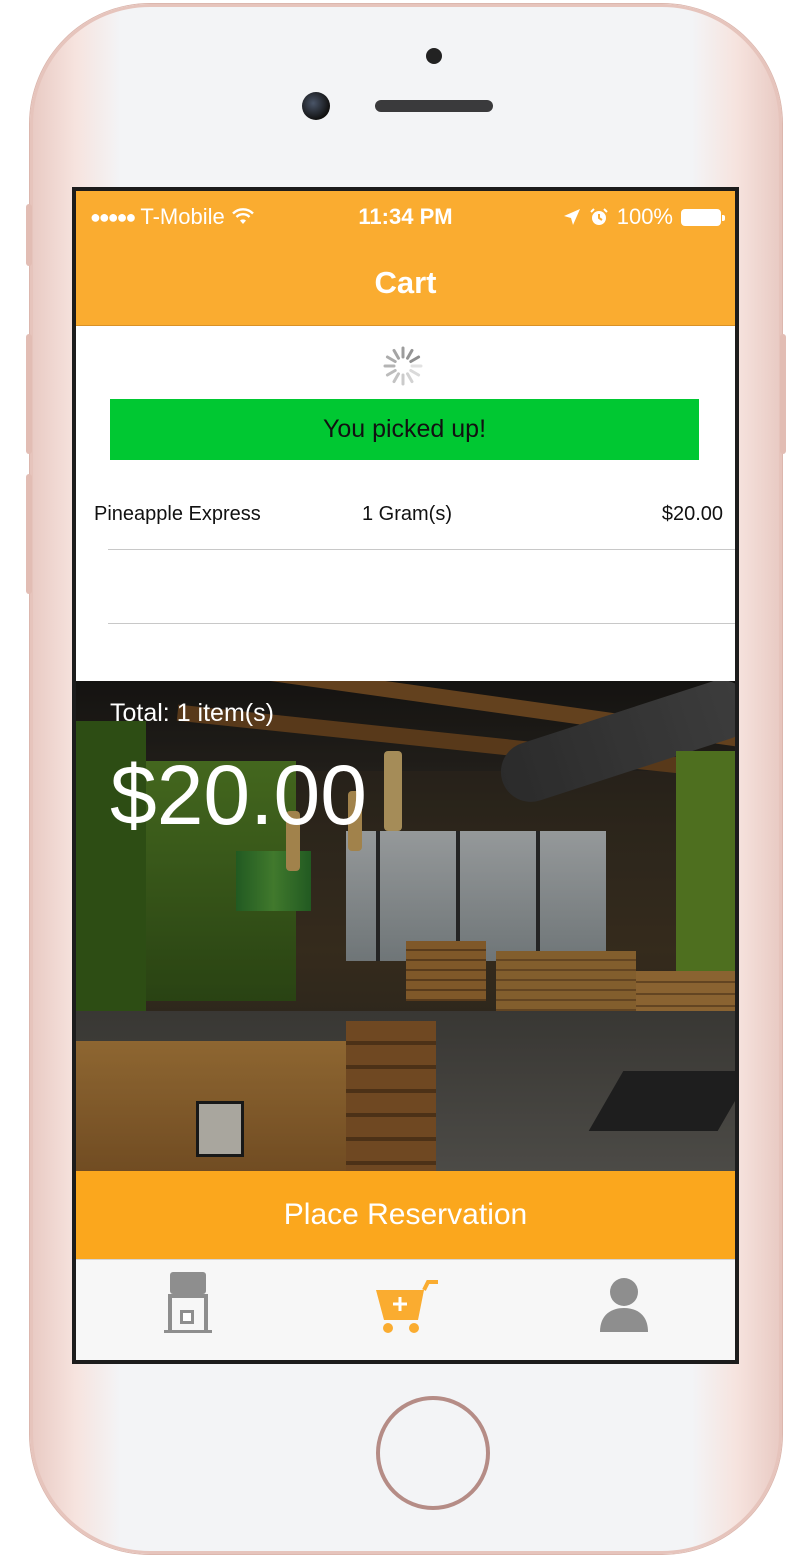 This screenshot has width=788, height=1558. What do you see at coordinates (192, 713) in the screenshot?
I see `total-items-label: Total: 1 item(s)` at bounding box center [192, 713].